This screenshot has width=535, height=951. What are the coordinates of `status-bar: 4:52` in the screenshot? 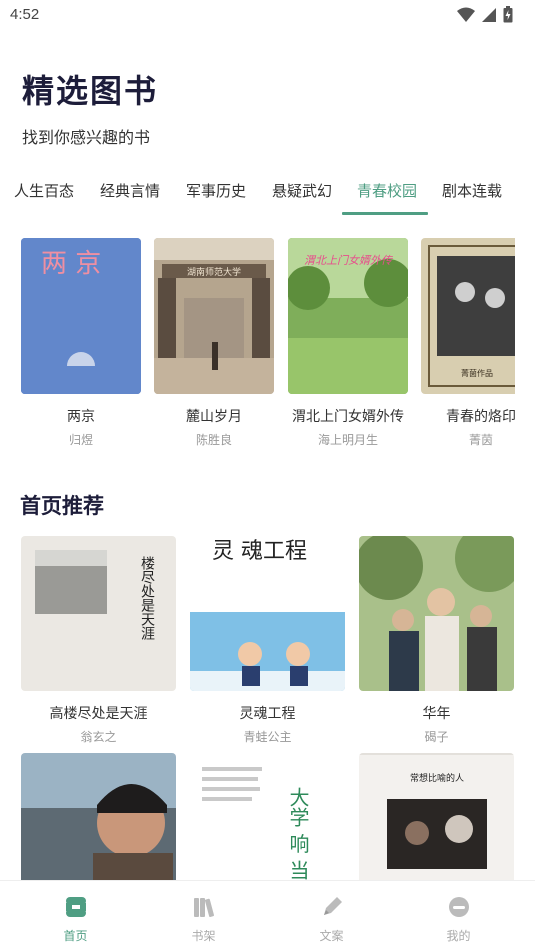 It's located at (267, 15).